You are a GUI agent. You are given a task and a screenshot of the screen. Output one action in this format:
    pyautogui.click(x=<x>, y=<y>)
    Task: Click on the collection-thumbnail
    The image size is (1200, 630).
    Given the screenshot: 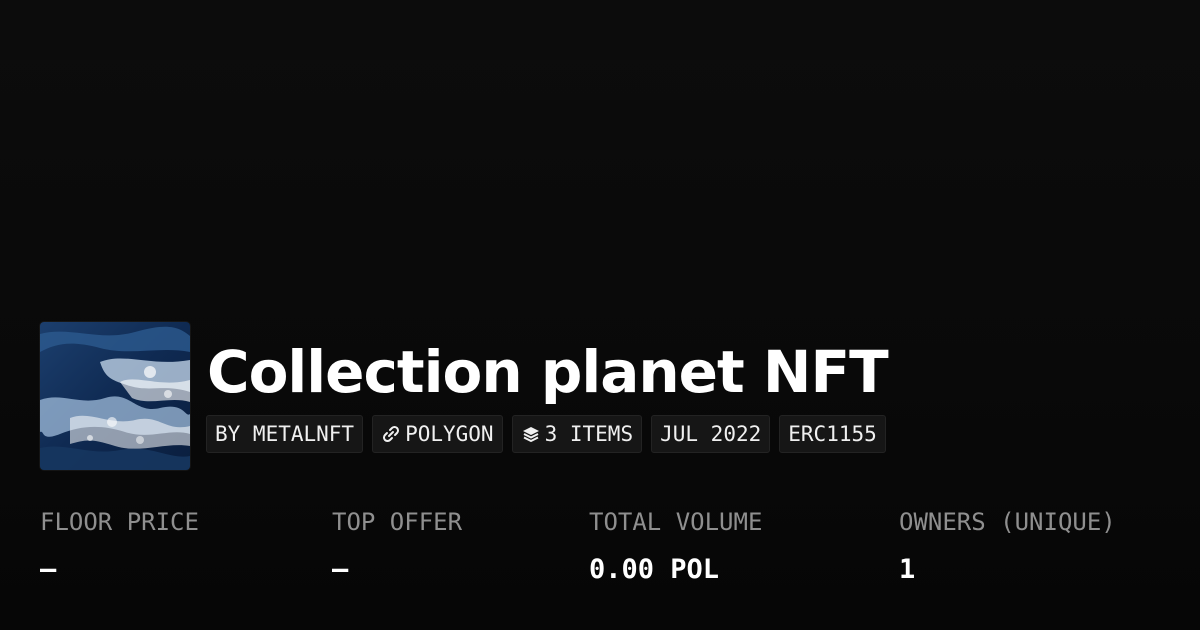 What is the action you would take?
    pyautogui.click(x=115, y=396)
    